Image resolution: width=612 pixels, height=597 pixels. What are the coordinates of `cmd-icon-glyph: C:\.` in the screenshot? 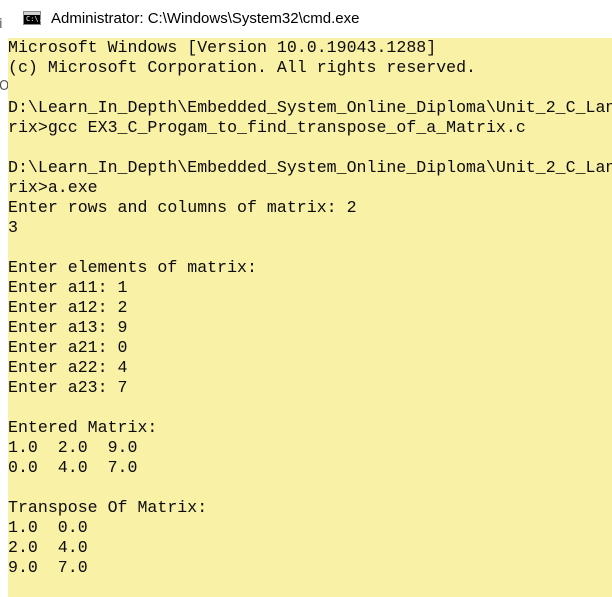 It's located at (34, 19).